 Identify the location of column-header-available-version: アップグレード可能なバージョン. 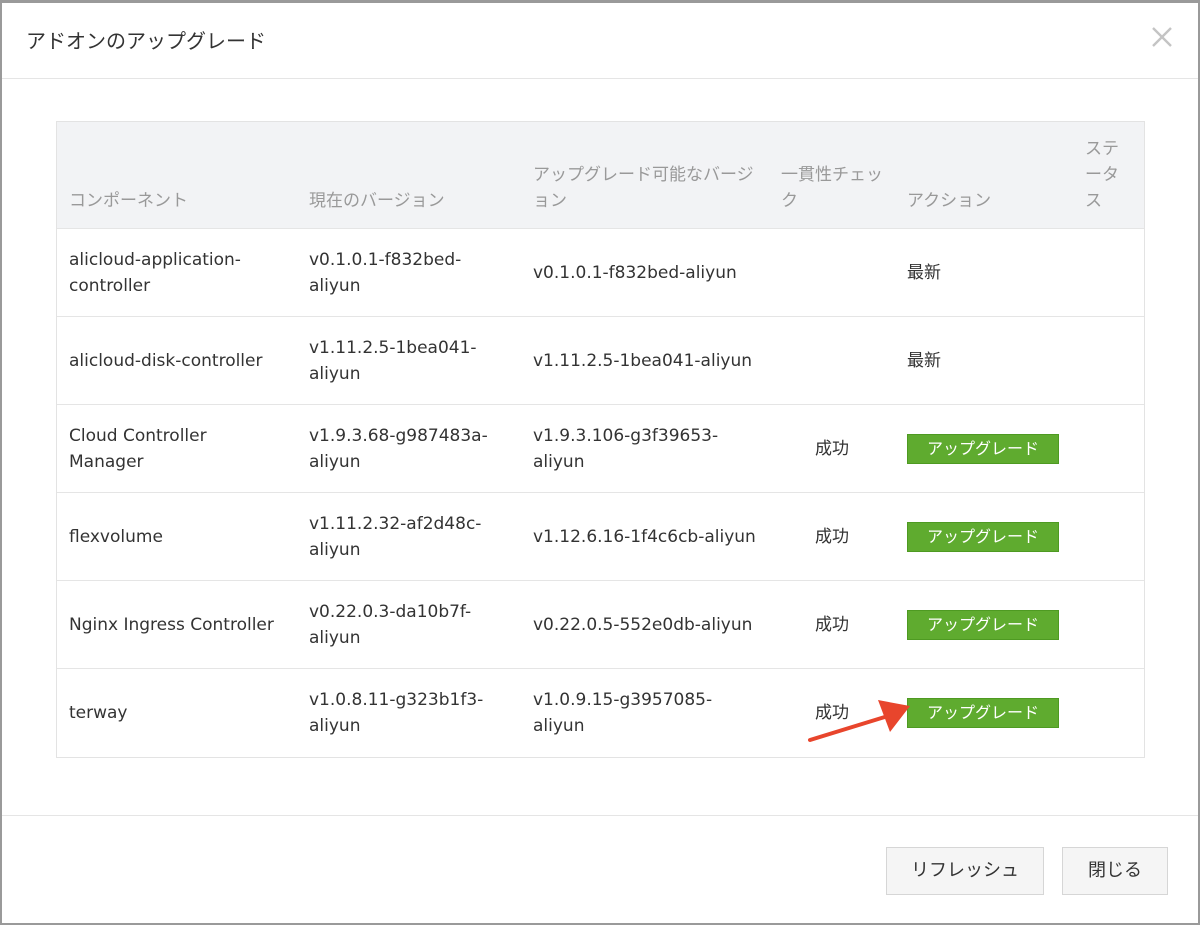
(645, 175).